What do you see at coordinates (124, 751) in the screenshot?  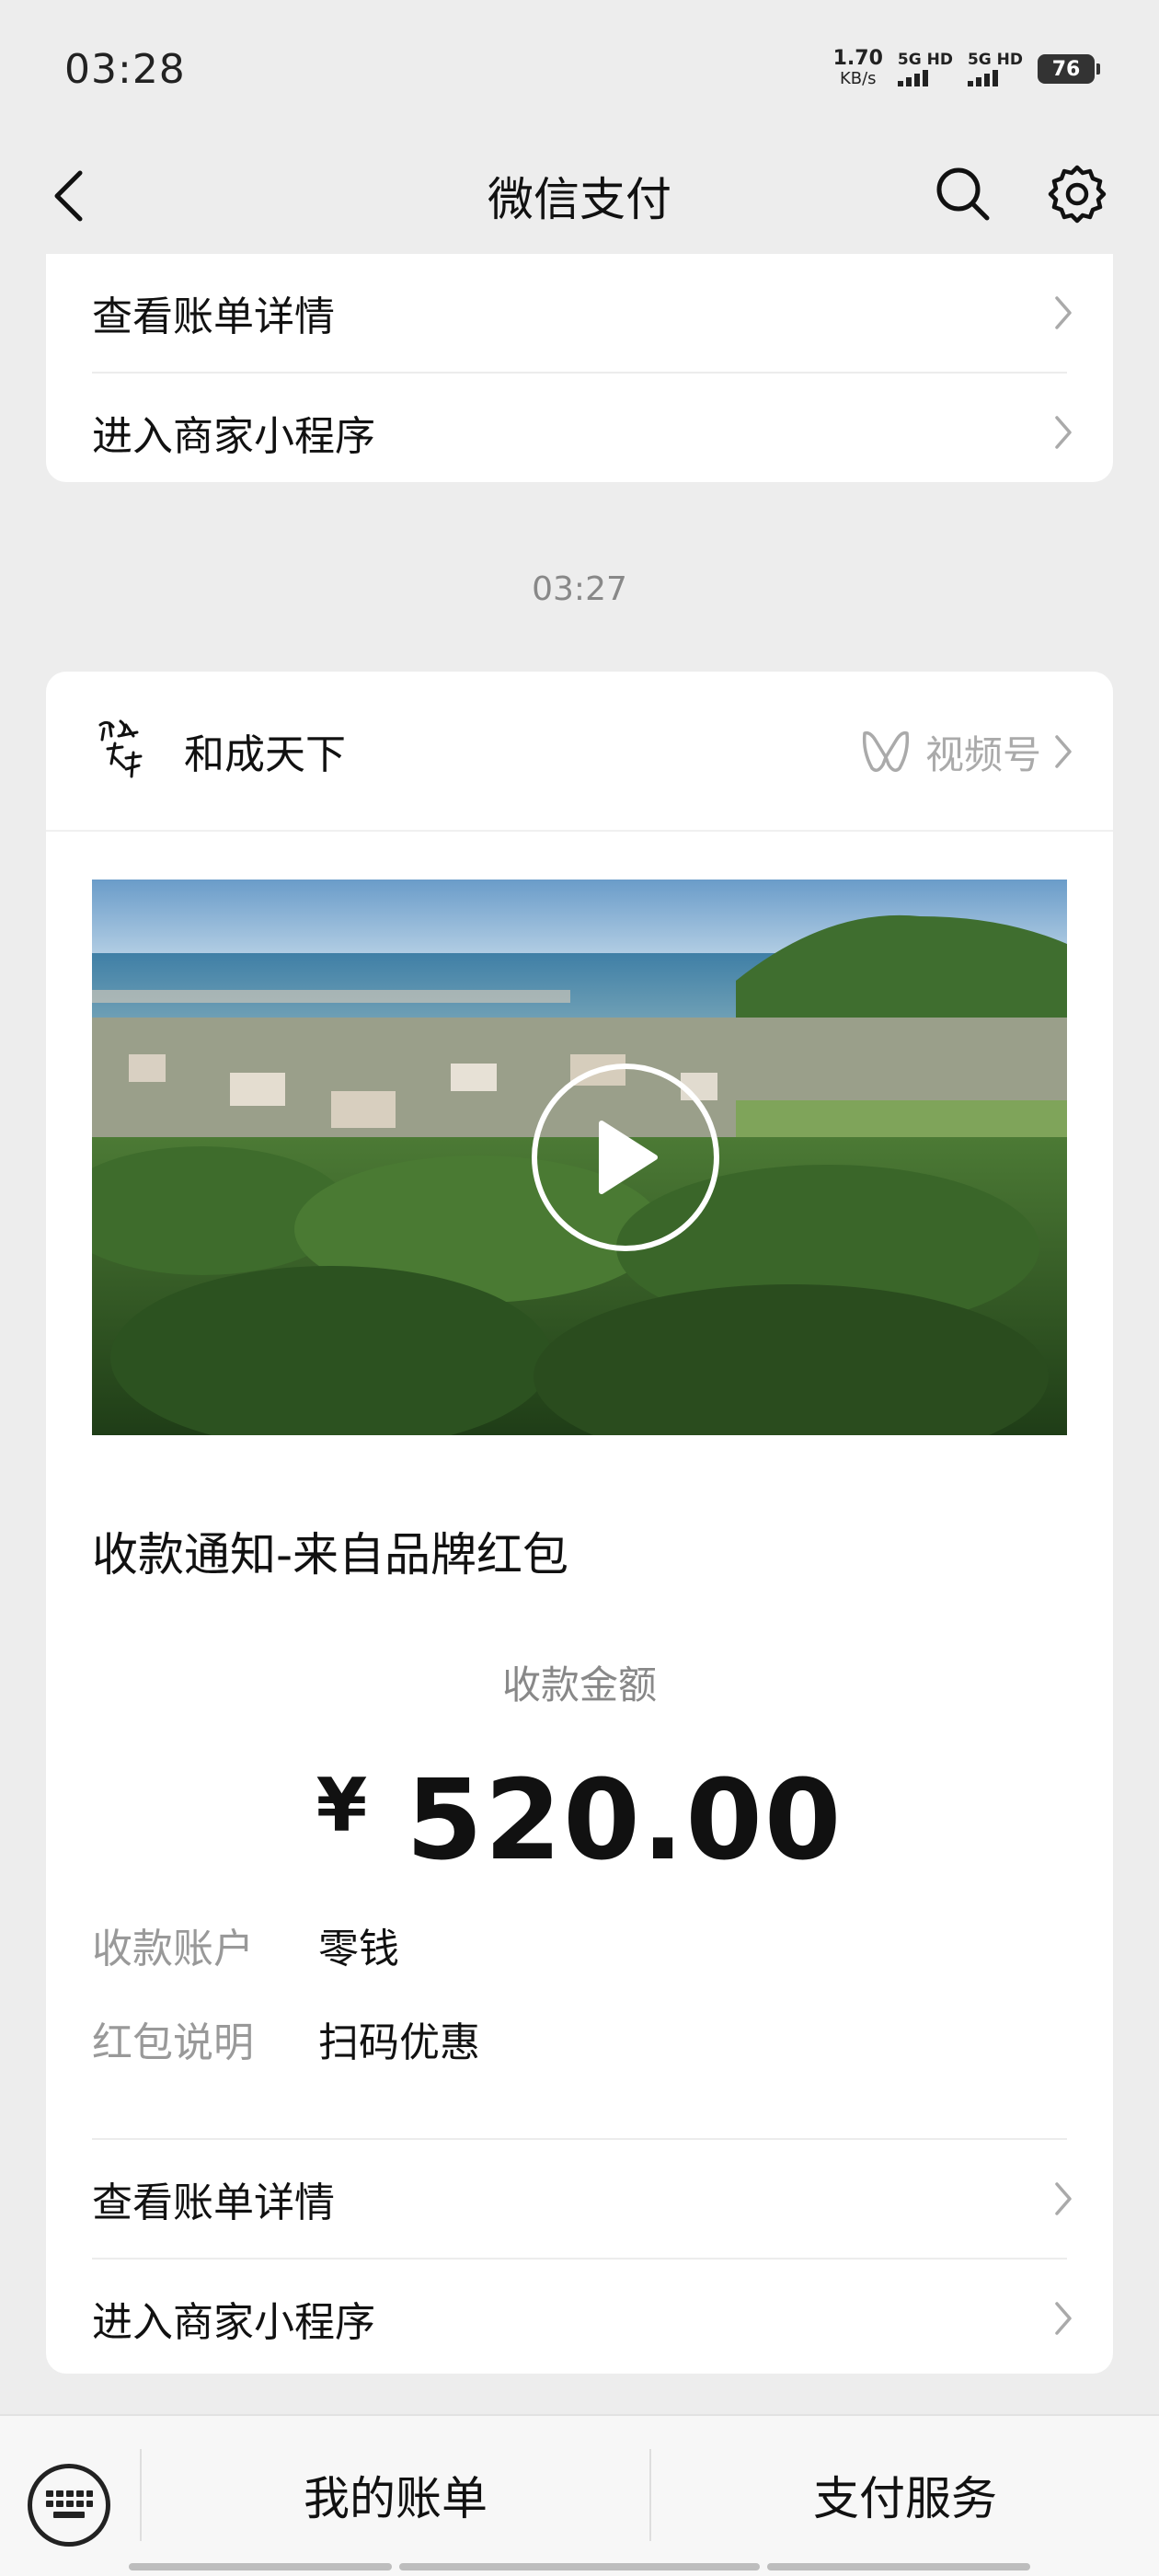 I see `brand-logo` at bounding box center [124, 751].